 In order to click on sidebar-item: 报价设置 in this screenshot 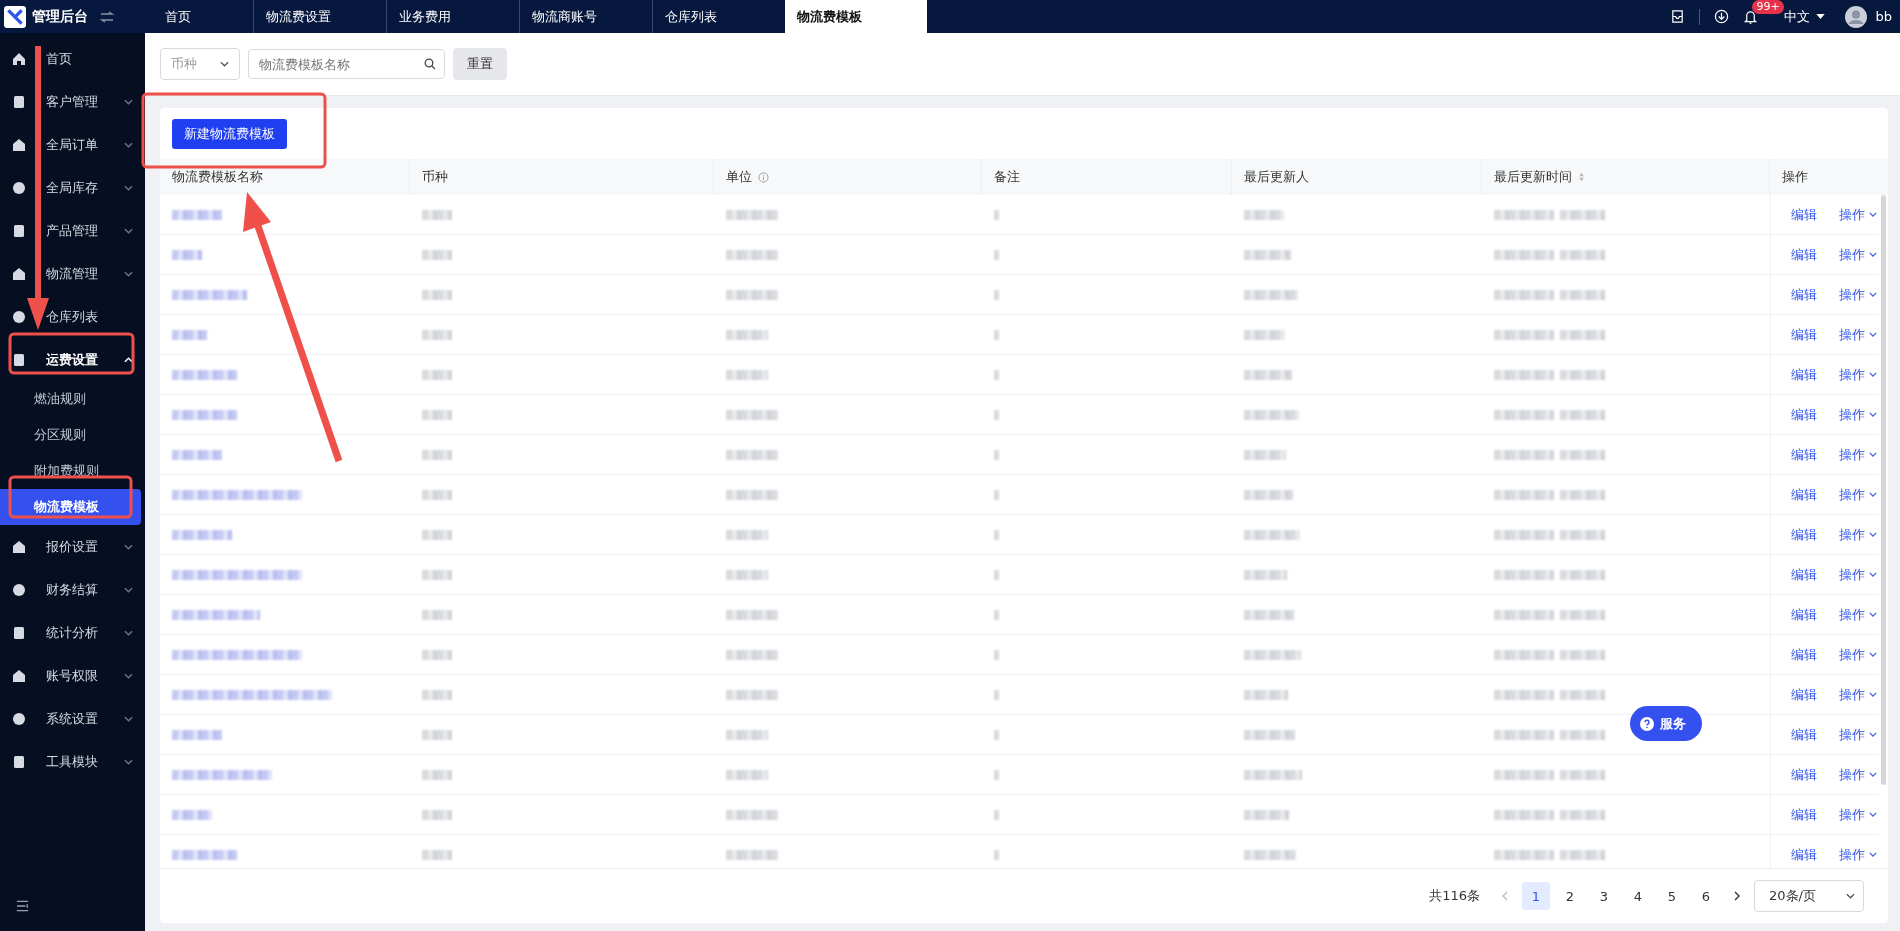, I will do `click(72, 546)`.